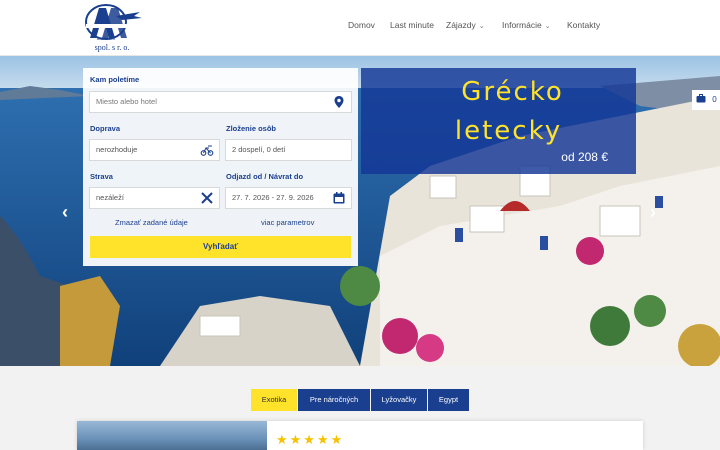  Describe the element at coordinates (207, 198) in the screenshot. I see `board-icon` at that location.